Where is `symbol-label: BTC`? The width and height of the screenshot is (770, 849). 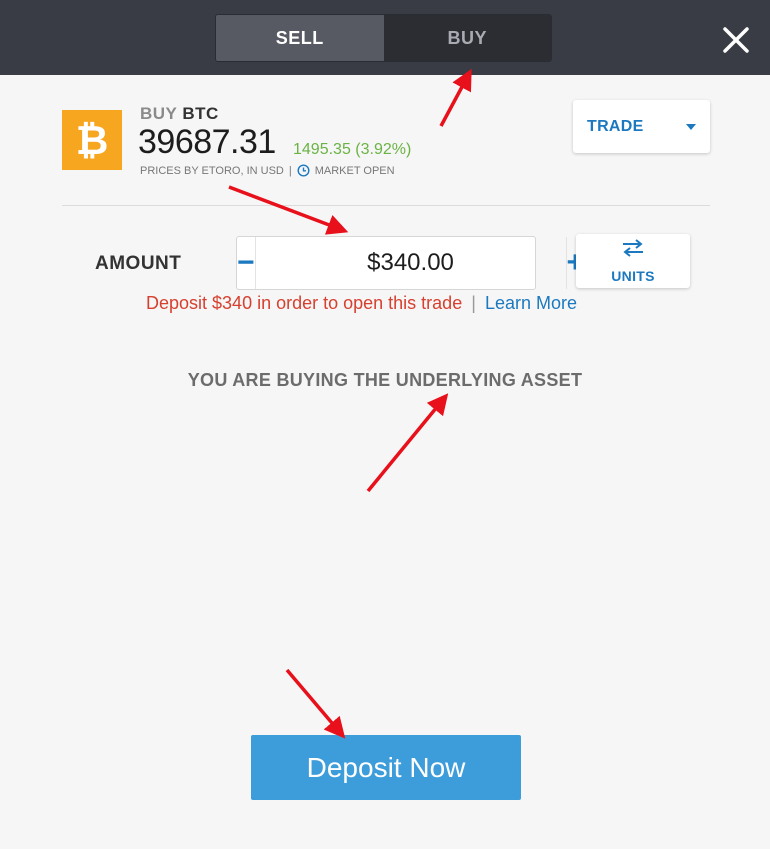
symbol-label: BTC is located at coordinates (200, 113).